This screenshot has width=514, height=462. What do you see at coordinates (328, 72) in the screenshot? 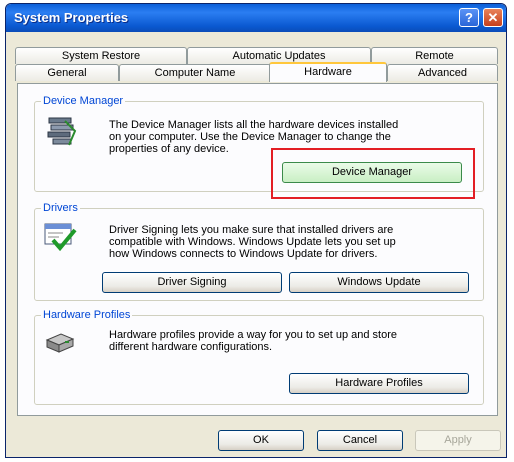
I see `tab-hardware: Hardware` at bounding box center [328, 72].